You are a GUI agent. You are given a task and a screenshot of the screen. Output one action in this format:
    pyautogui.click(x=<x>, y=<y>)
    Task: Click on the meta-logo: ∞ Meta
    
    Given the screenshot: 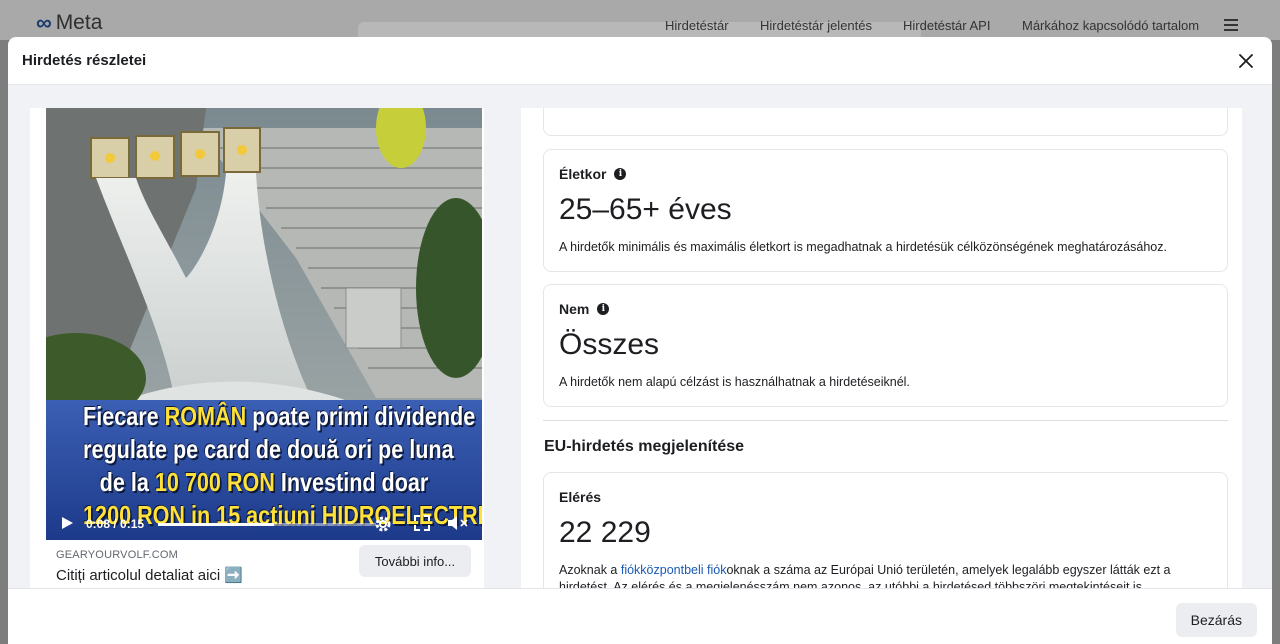 What is the action you would take?
    pyautogui.click(x=69, y=23)
    